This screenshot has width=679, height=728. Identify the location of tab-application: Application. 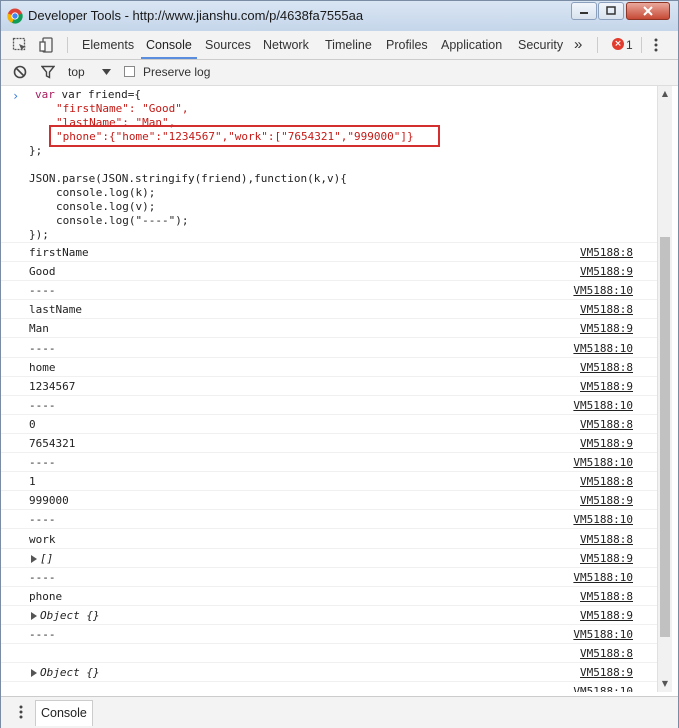
(471, 45).